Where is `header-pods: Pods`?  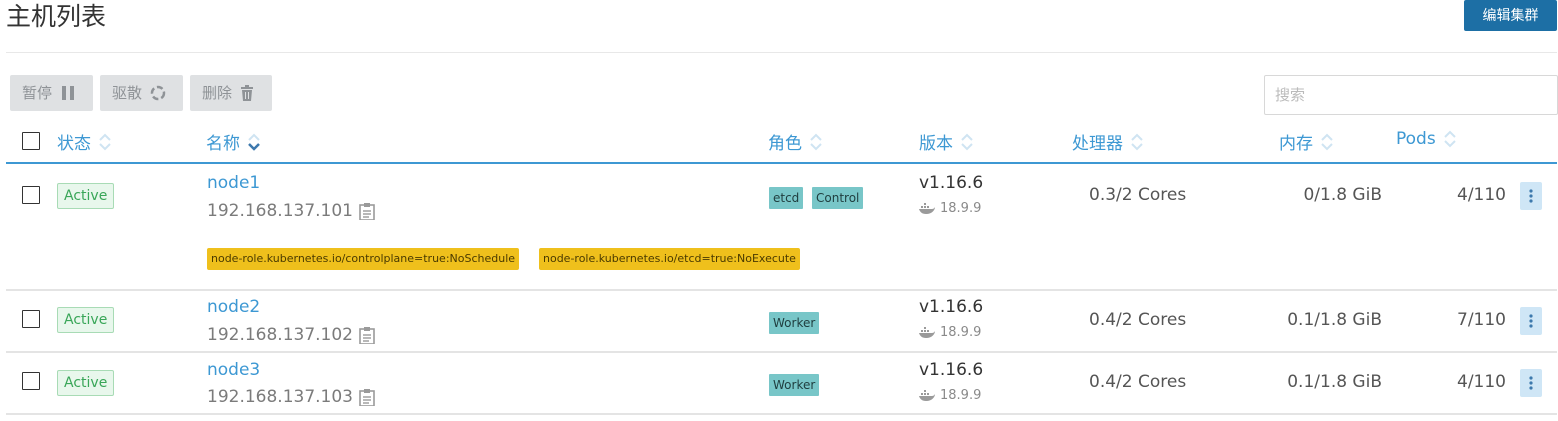 header-pods: Pods is located at coordinates (1427, 139).